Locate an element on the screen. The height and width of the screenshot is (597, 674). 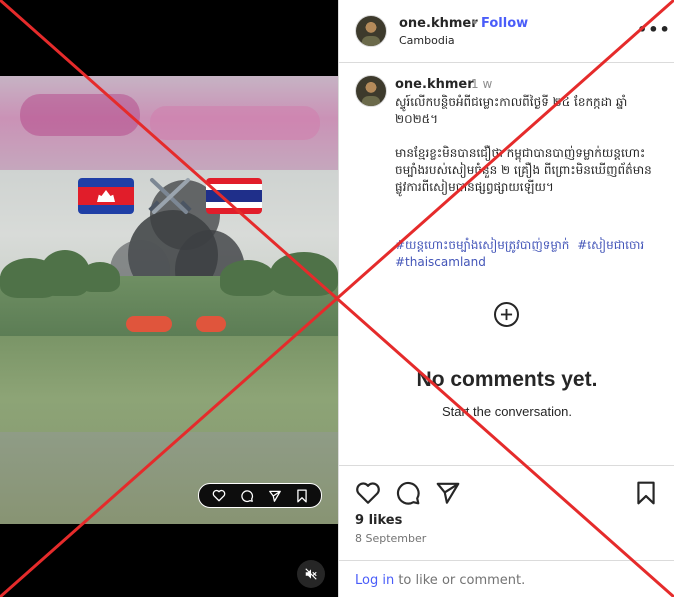
blurred-banner is located at coordinates (169, 123).